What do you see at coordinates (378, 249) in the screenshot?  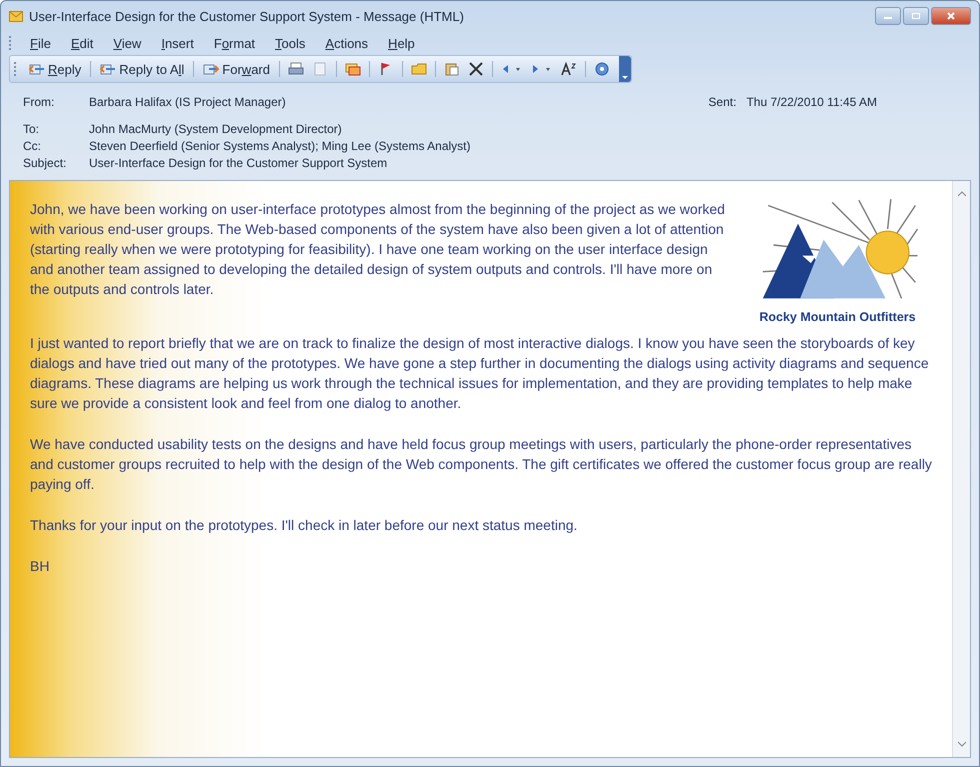 I see `body-paragraph: John, we have been working on user-interface prototypes almost from the beginning of the project as we worked with various end-user groups. The Web-based components of the system have also been given a lot of attention (starting really when we were prototyping for feasibility). I have one team working on the user interface design and another team assigned to developing the detailed design of system outputs and controls. I'll have more on the outputs and controls later.` at bounding box center [378, 249].